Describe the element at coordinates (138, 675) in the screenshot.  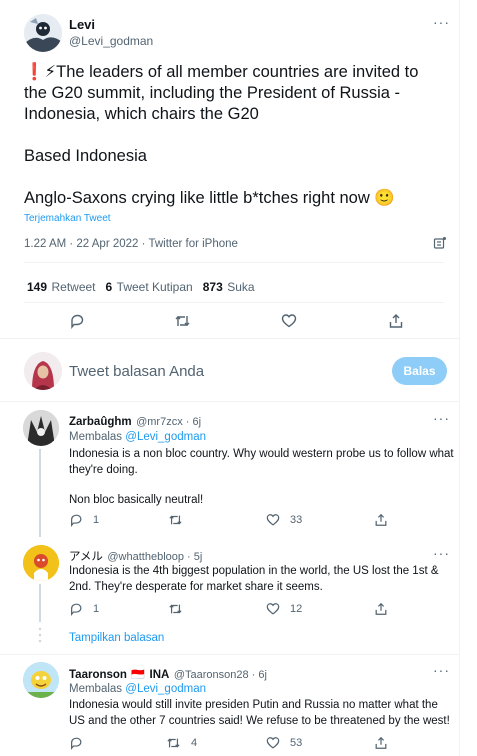
I see `flag-icon: 🇮🇩` at that location.